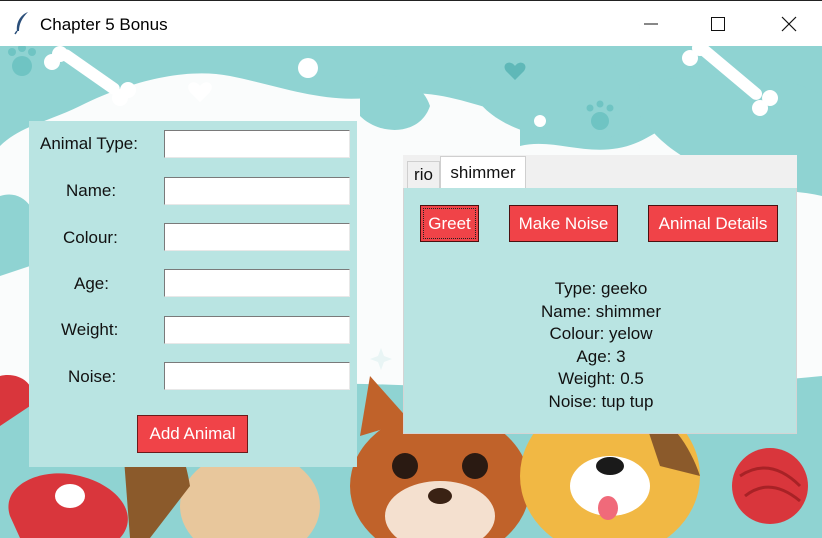 The image size is (822, 538). Describe the element at coordinates (563, 223) in the screenshot. I see `make-noise-button: Make Noise` at that location.